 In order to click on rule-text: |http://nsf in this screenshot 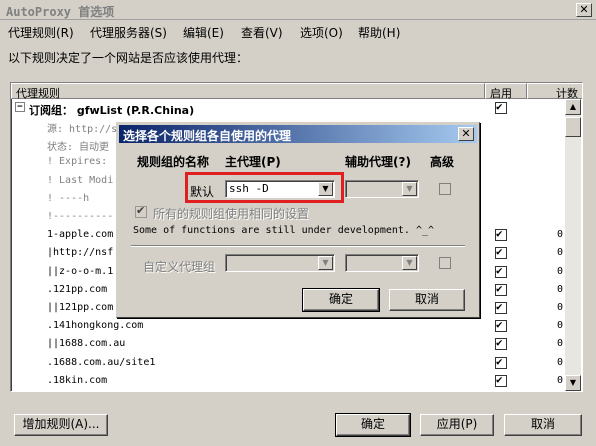, I will do `click(80, 253)`.